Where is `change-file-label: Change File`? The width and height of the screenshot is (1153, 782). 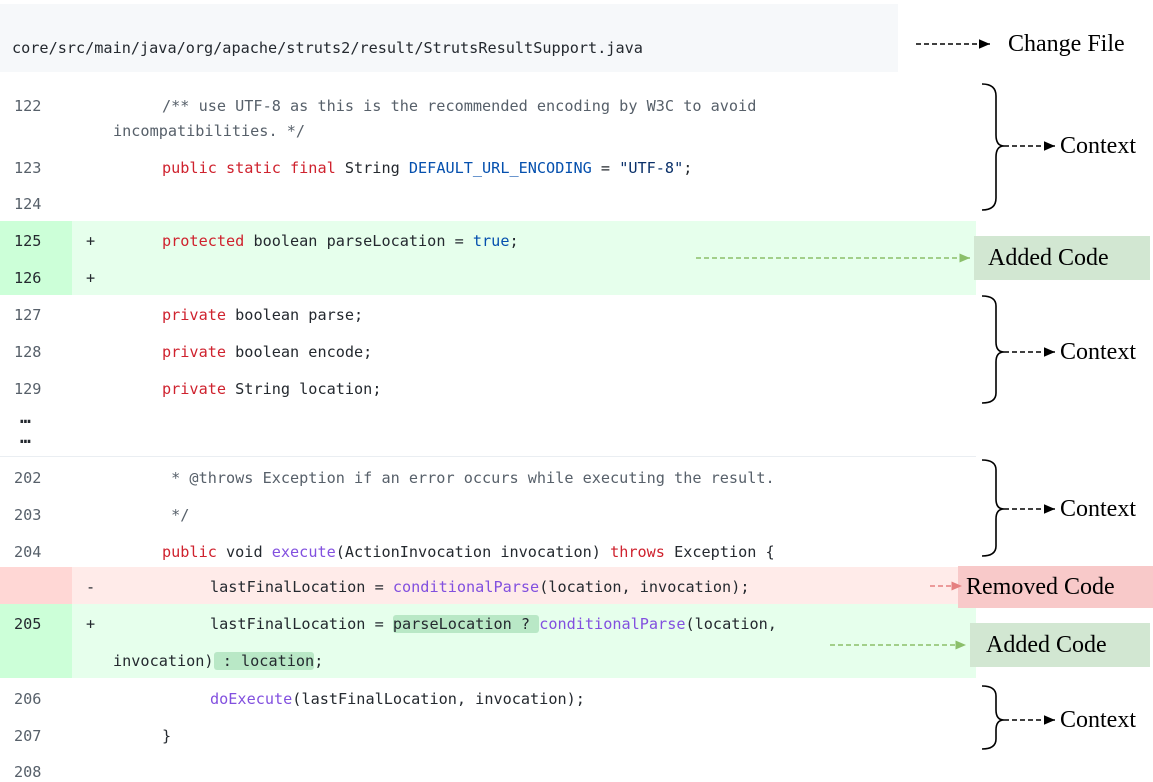 change-file-label: Change File is located at coordinates (1066, 44).